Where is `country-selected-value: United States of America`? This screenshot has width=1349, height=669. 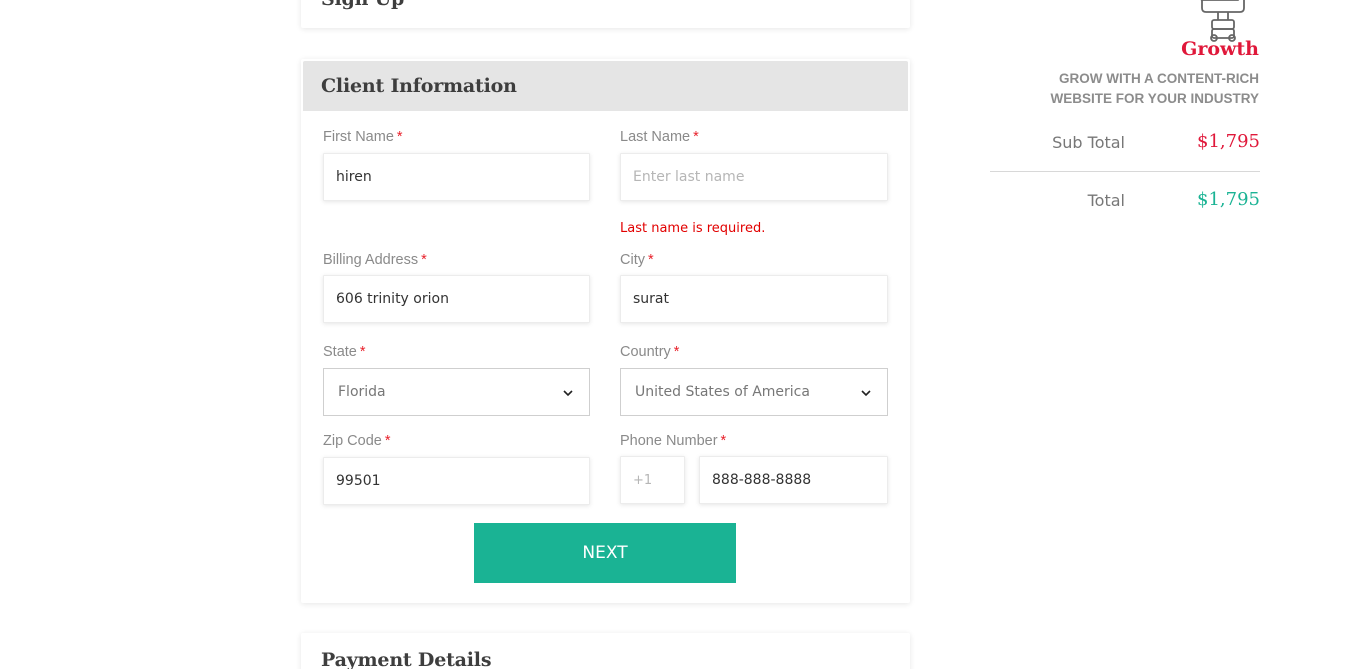 country-selected-value: United States of America is located at coordinates (722, 392).